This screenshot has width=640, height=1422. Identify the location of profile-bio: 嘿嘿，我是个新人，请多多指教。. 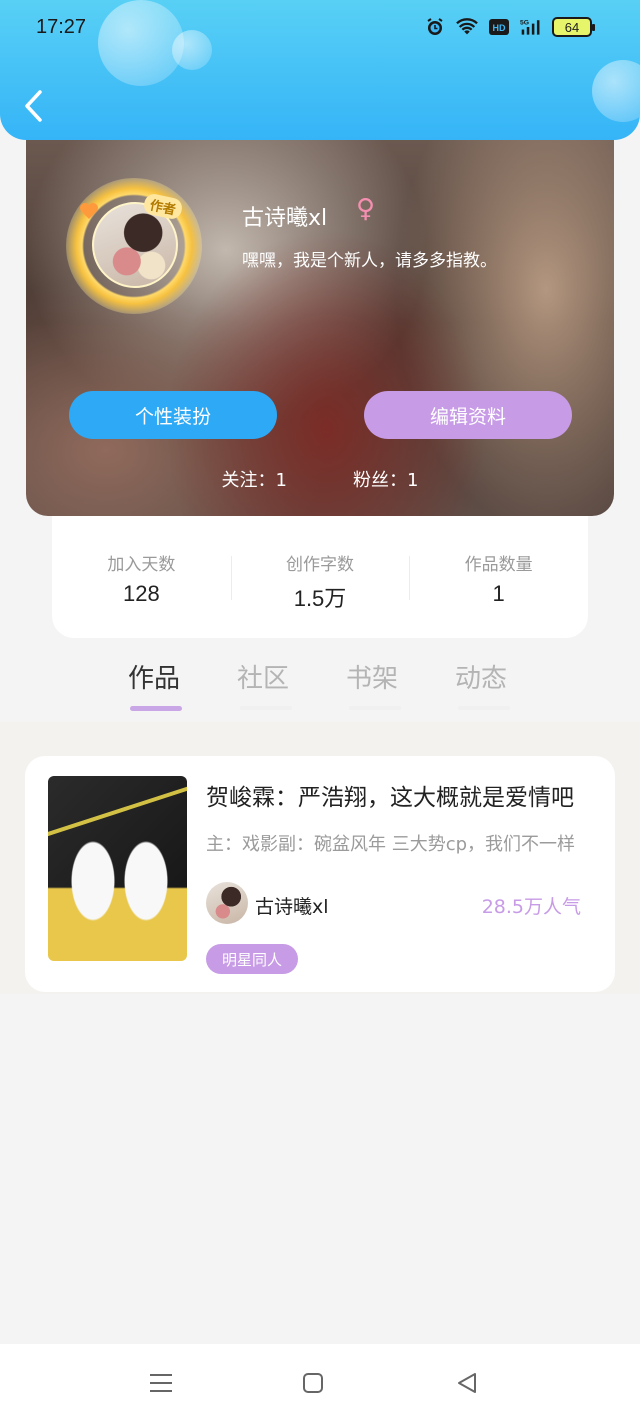
(369, 261).